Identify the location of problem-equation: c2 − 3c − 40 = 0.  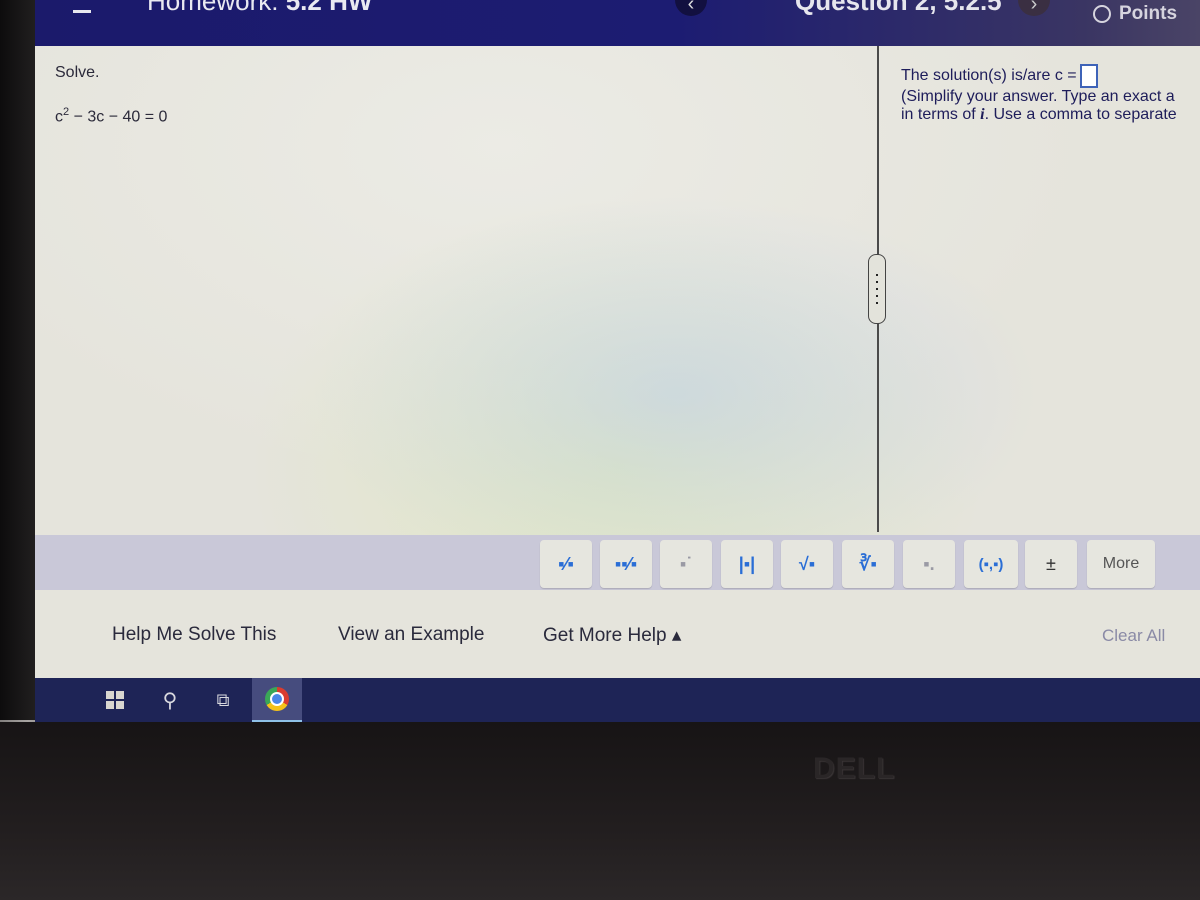
(111, 116).